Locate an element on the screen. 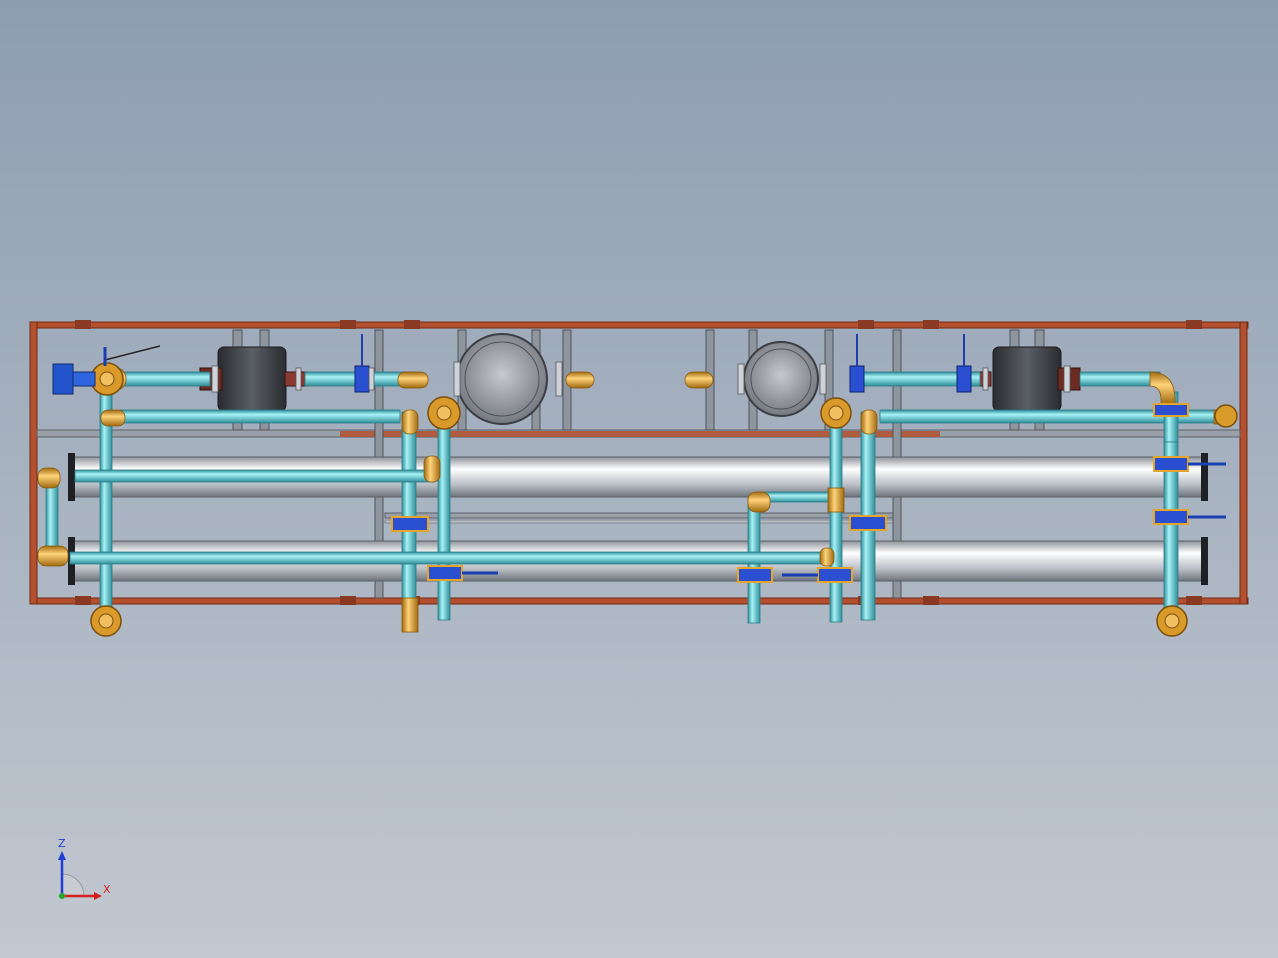 The width and height of the screenshot is (1278, 958). y-axis-origin is located at coordinates (62, 896).